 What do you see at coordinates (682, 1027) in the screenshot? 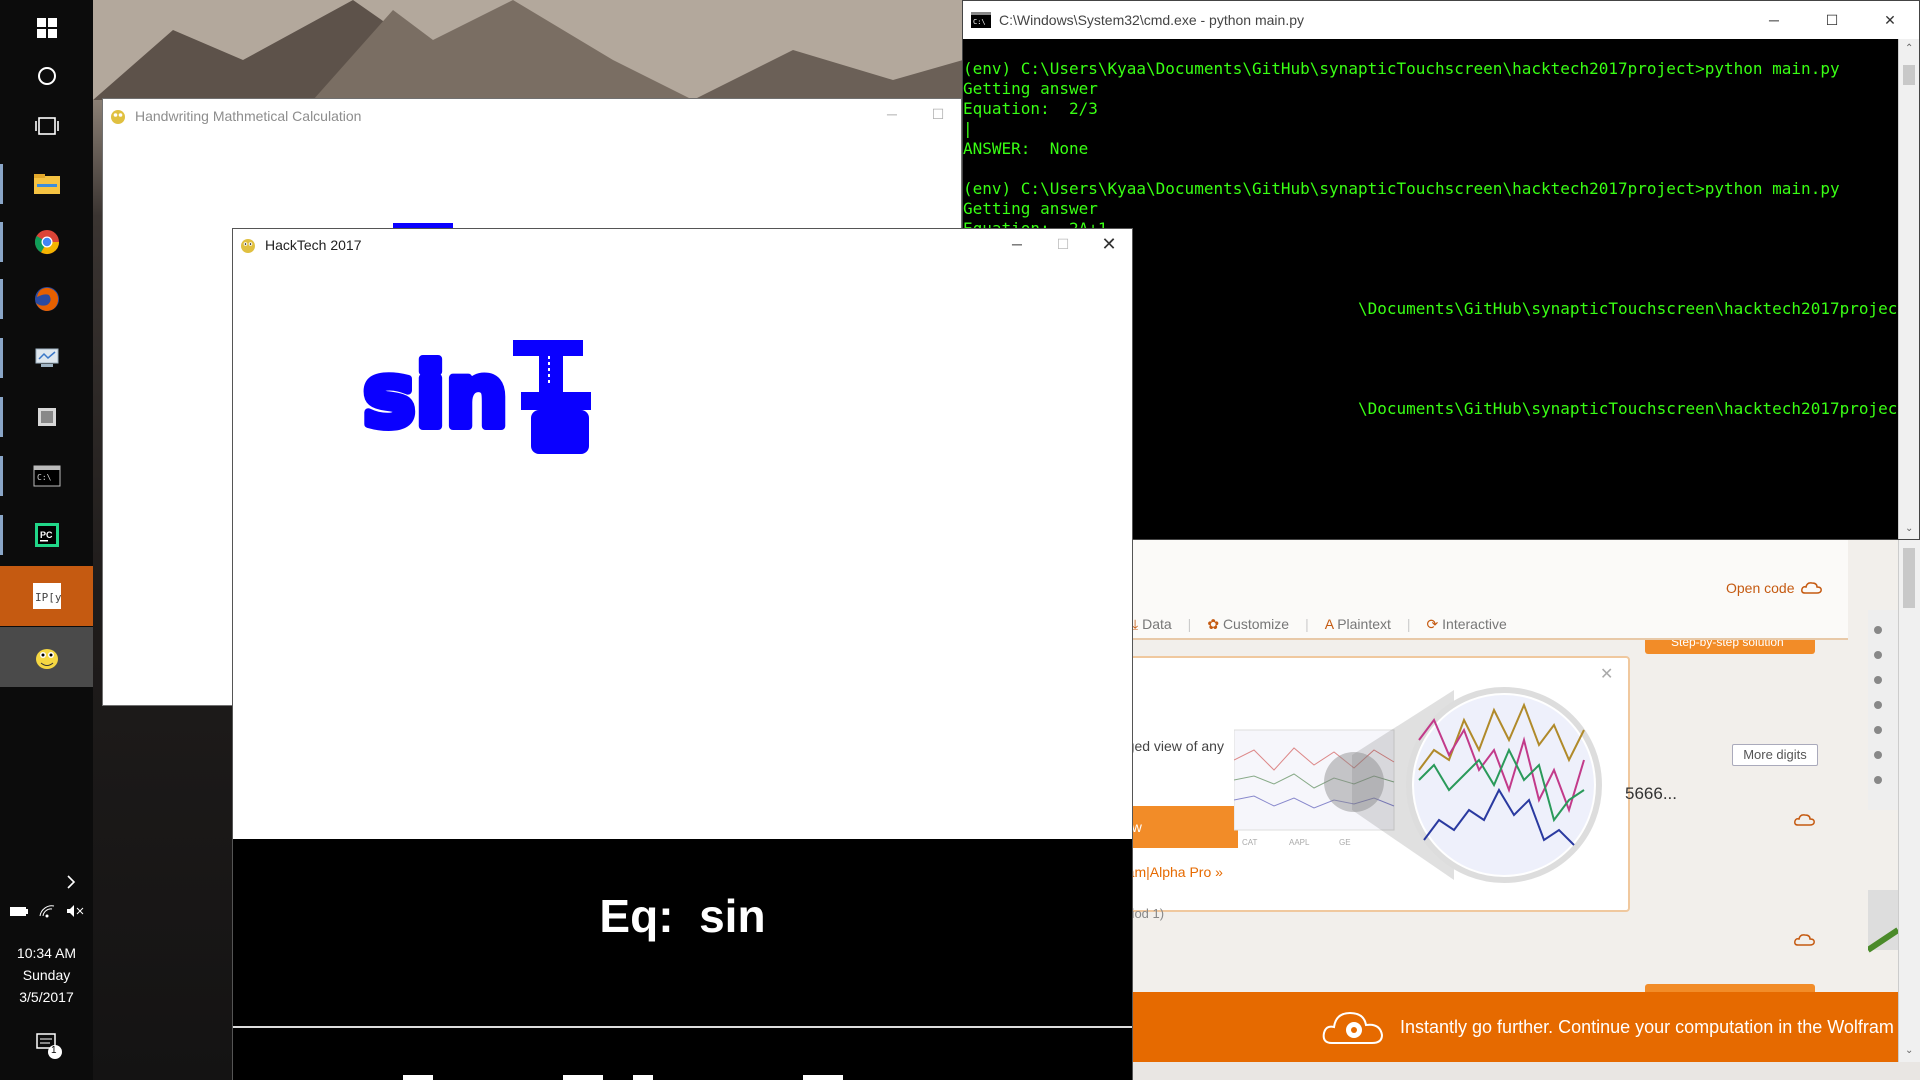
I see `result-divider` at bounding box center [682, 1027].